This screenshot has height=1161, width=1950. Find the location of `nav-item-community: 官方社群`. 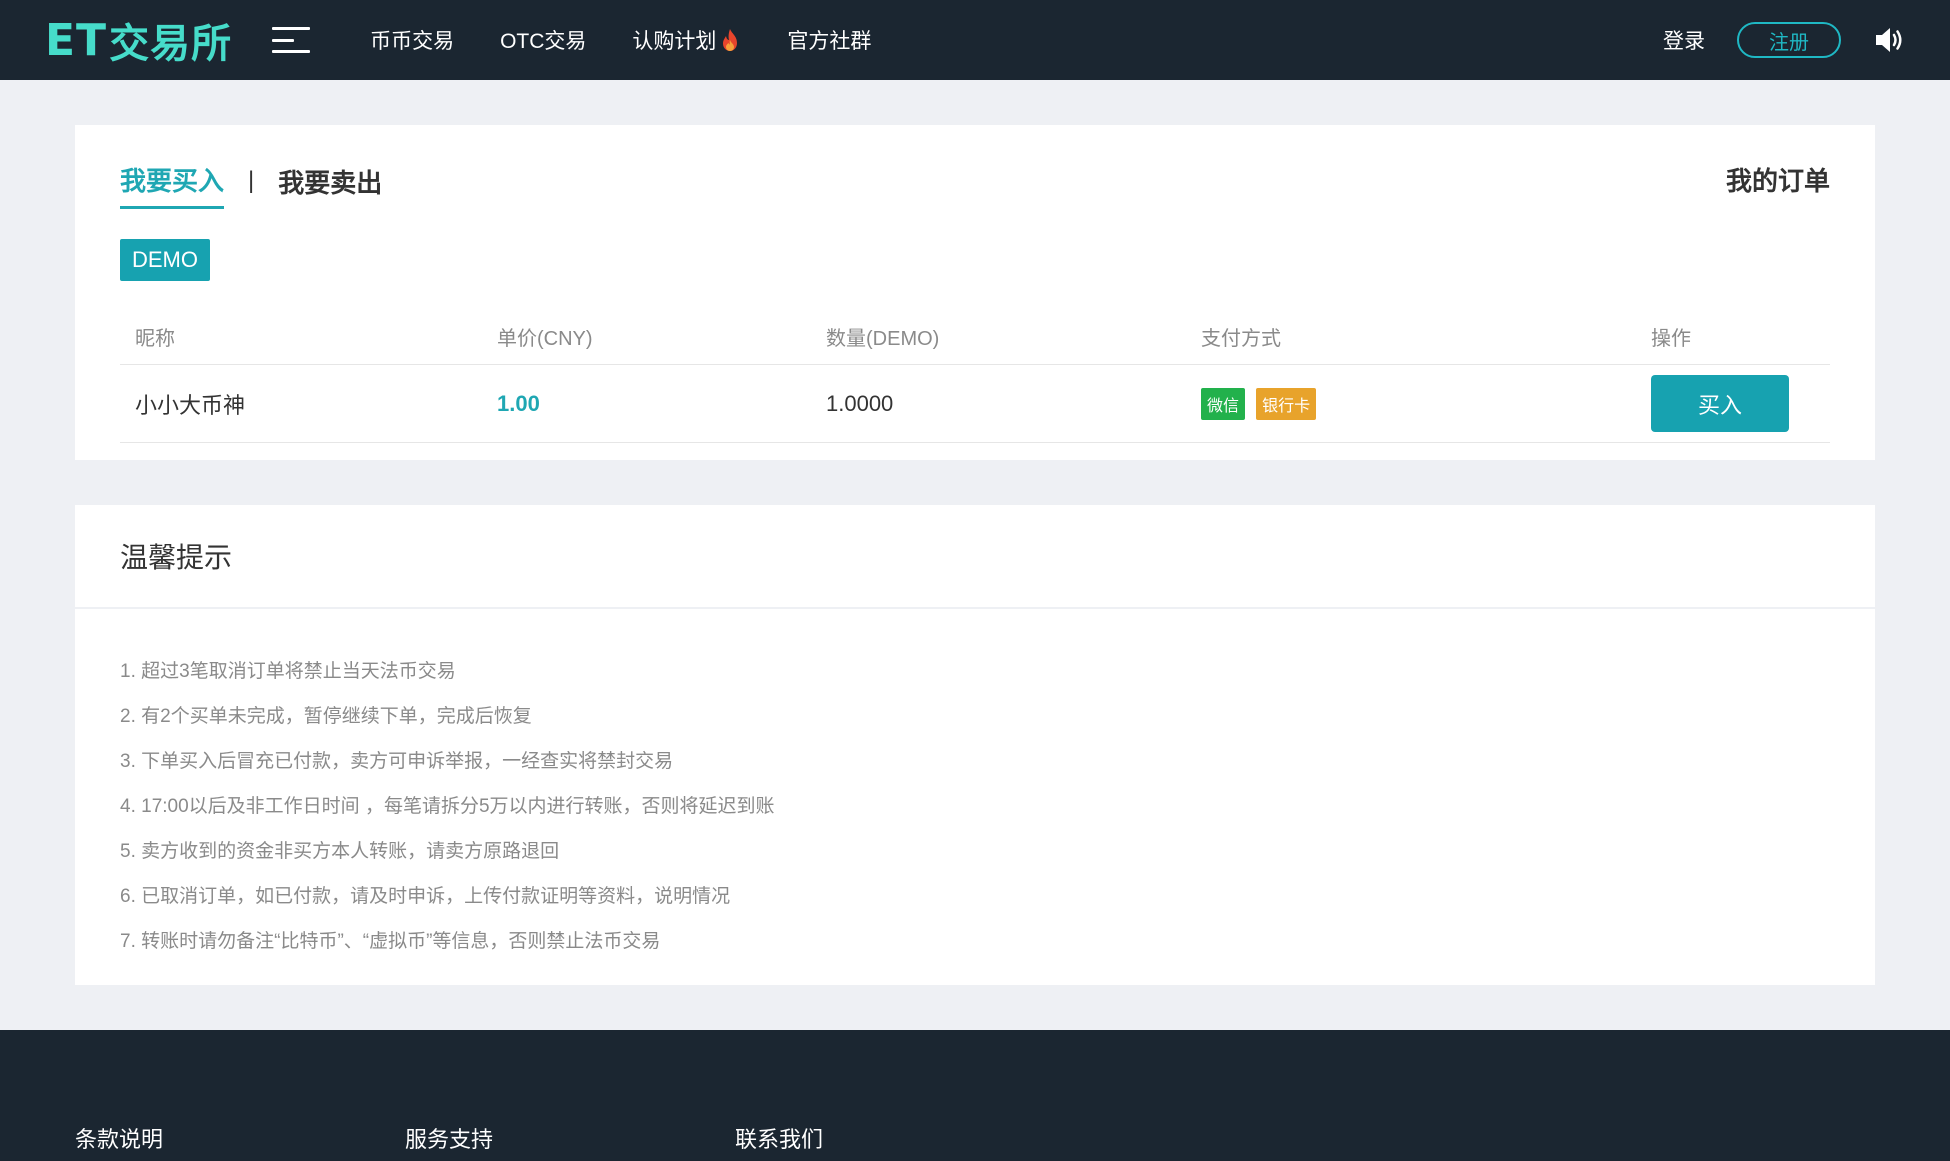

nav-item-community: 官方社群 is located at coordinates (829, 40).